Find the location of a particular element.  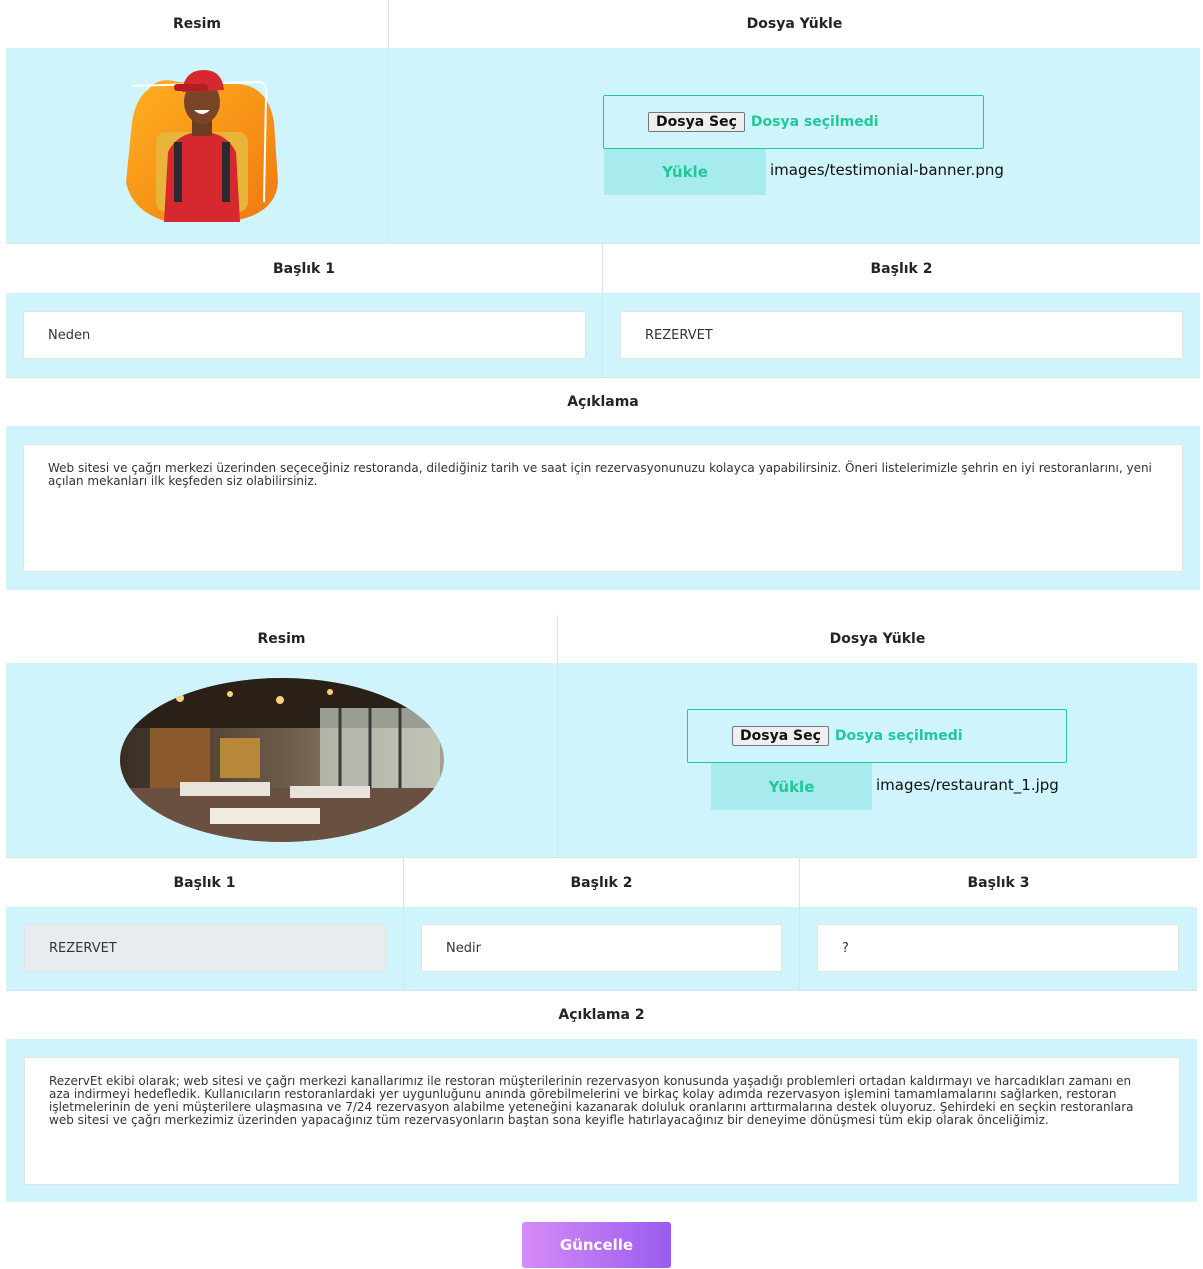

restaurant-image is located at coordinates (282, 760).